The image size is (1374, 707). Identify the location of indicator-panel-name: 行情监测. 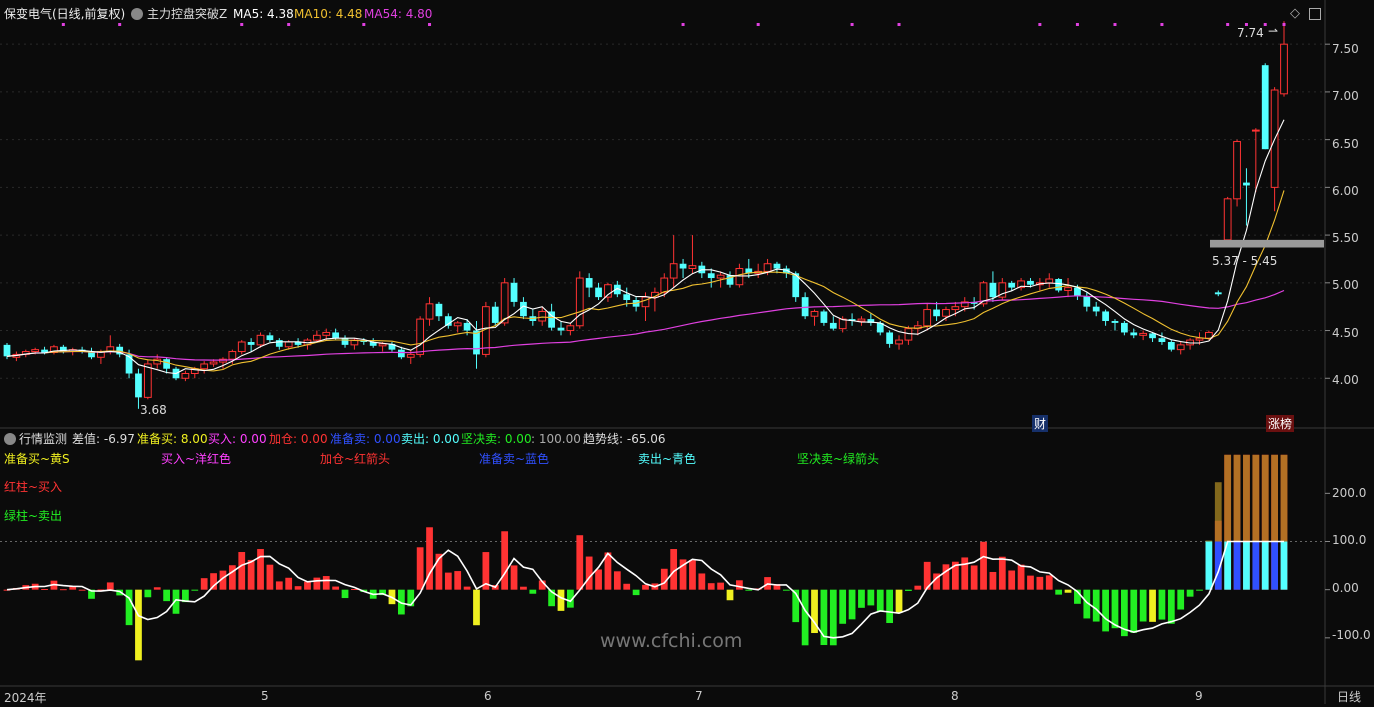
(43, 439).